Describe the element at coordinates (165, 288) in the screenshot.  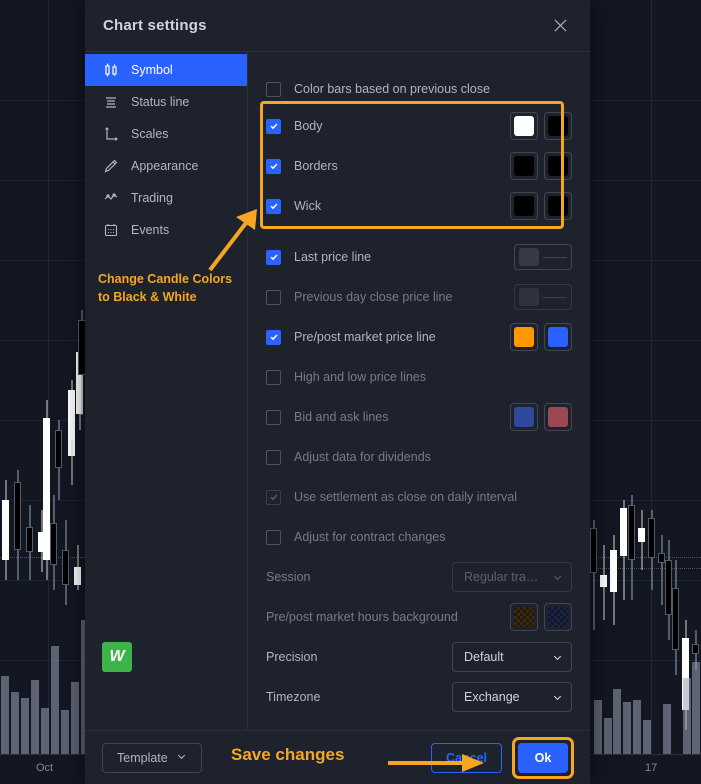
I see `annotation-text-candles: Change Candle Colors to Black & White` at that location.